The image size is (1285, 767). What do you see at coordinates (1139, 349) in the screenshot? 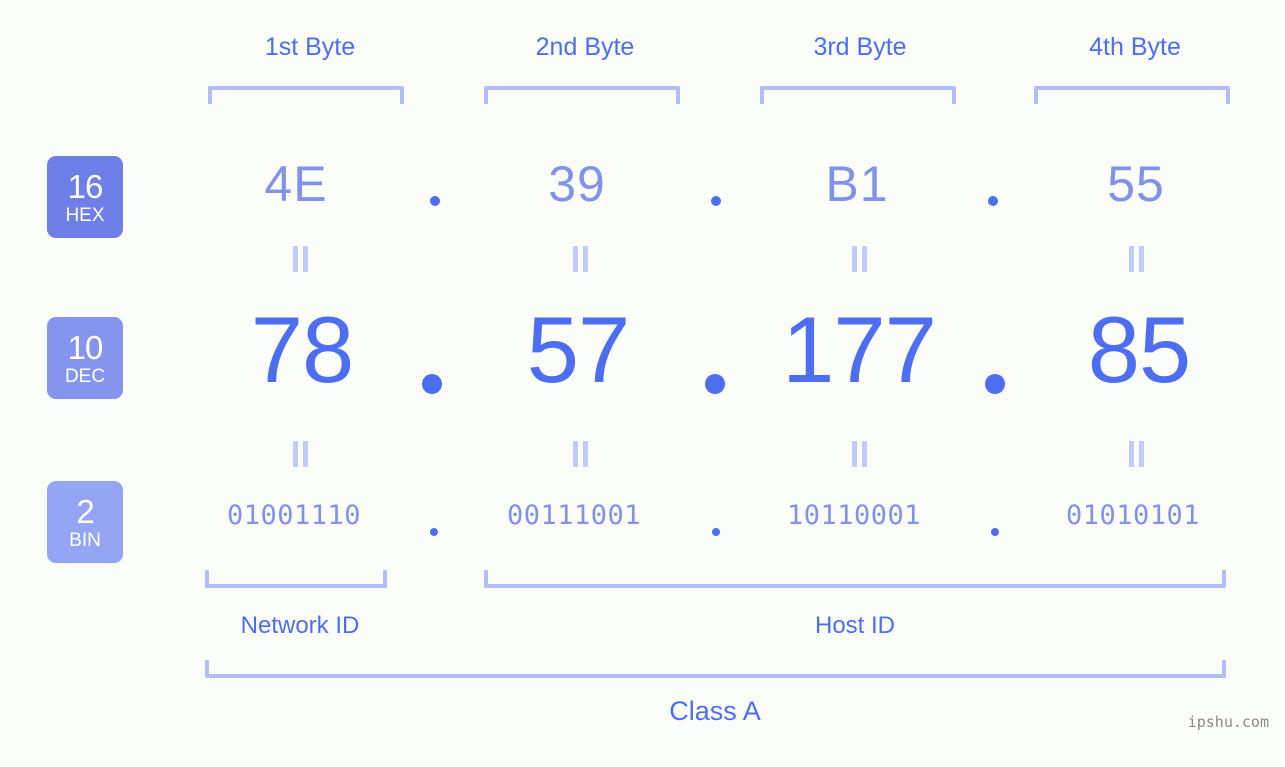
I see `dec-octet-4: 85` at bounding box center [1139, 349].